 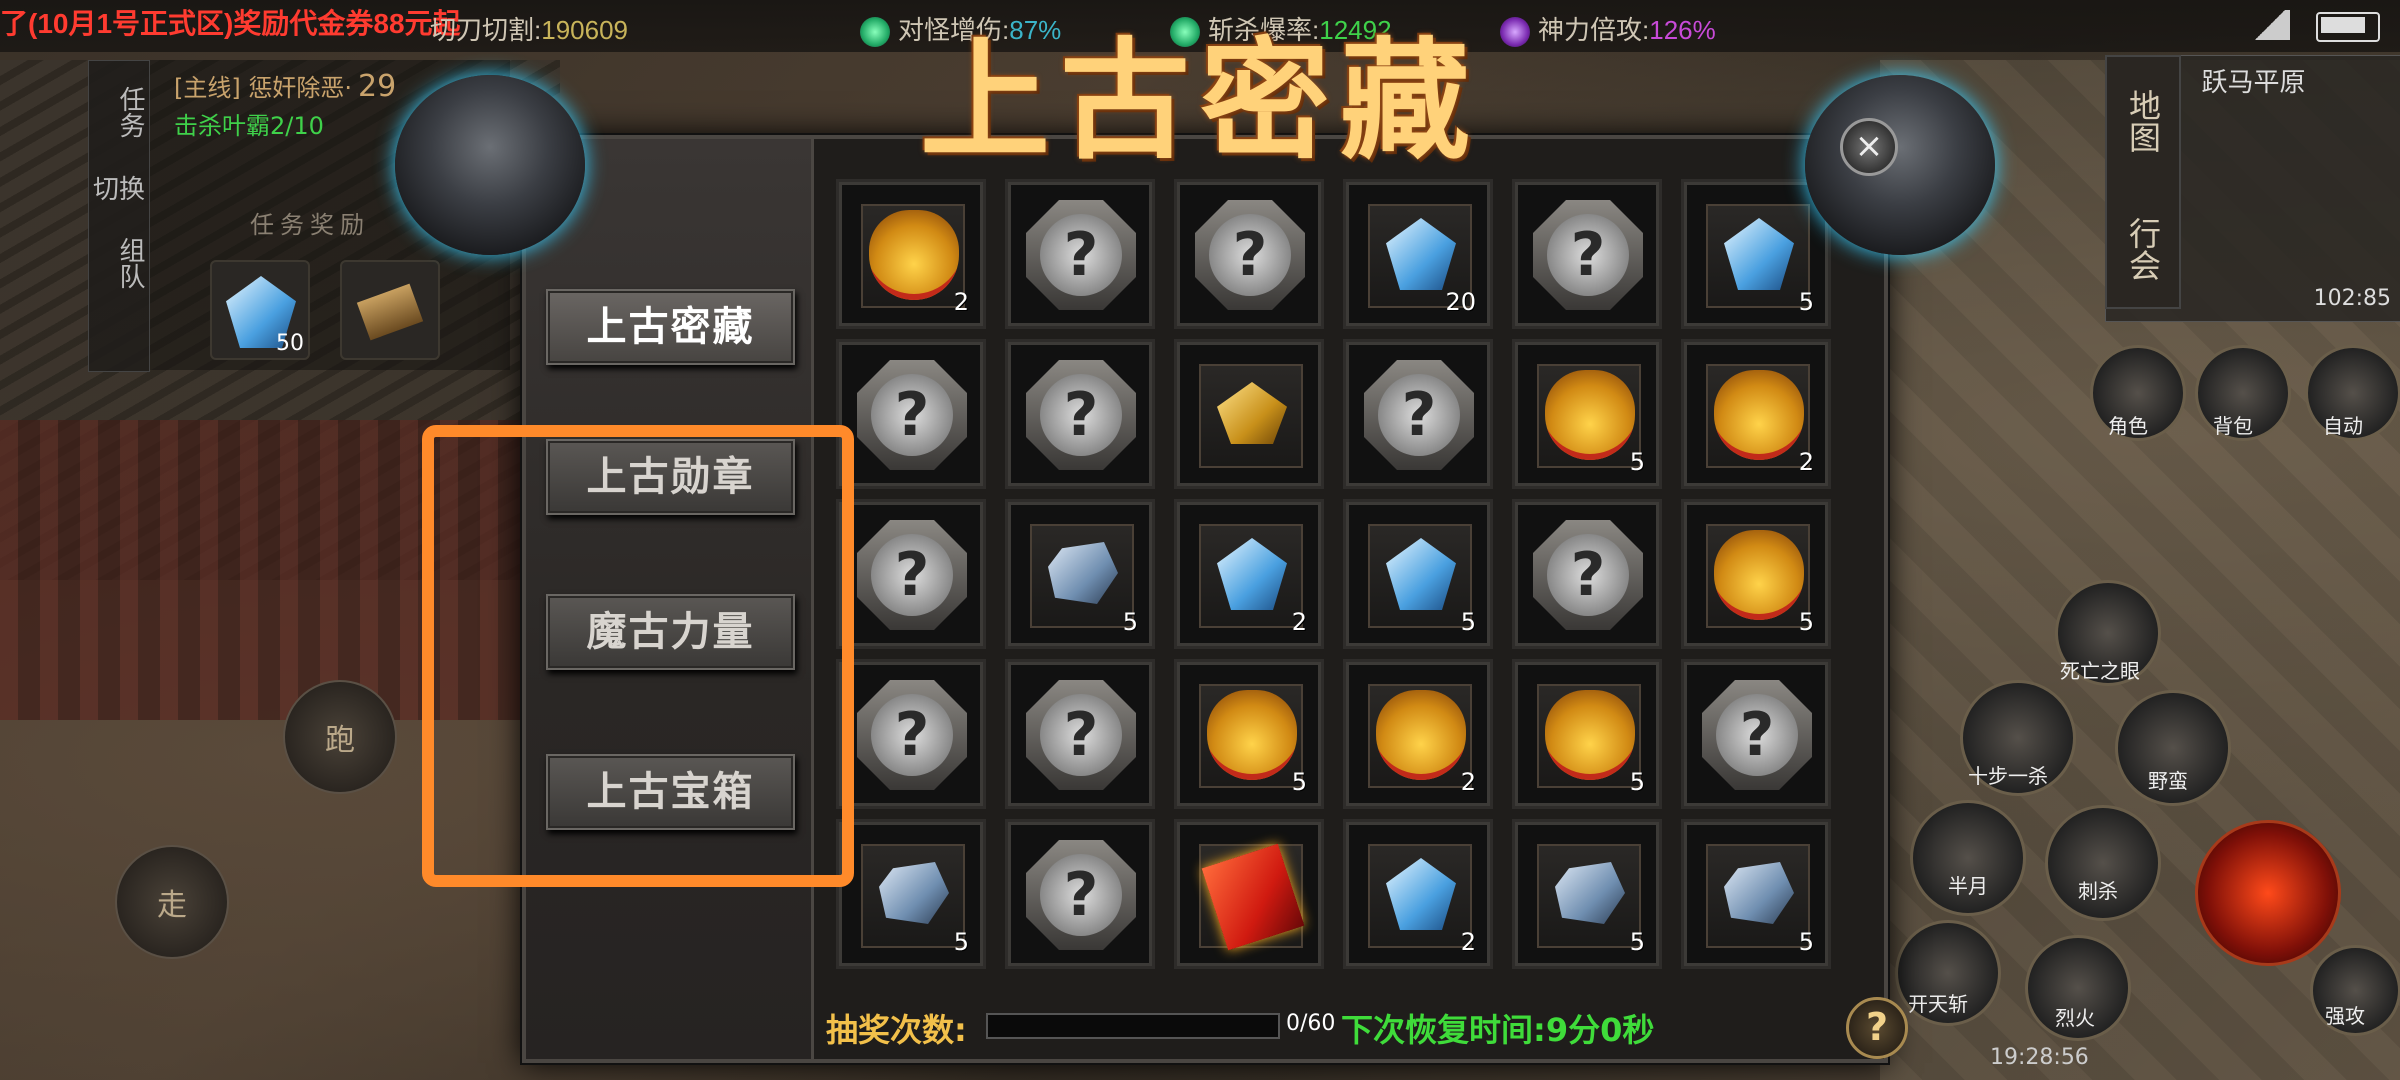 What do you see at coordinates (172, 902) in the screenshot?
I see `walk-button: 走` at bounding box center [172, 902].